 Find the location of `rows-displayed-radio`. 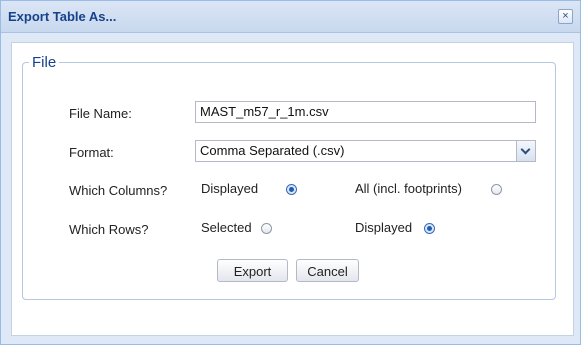

rows-displayed-radio is located at coordinates (429, 228).